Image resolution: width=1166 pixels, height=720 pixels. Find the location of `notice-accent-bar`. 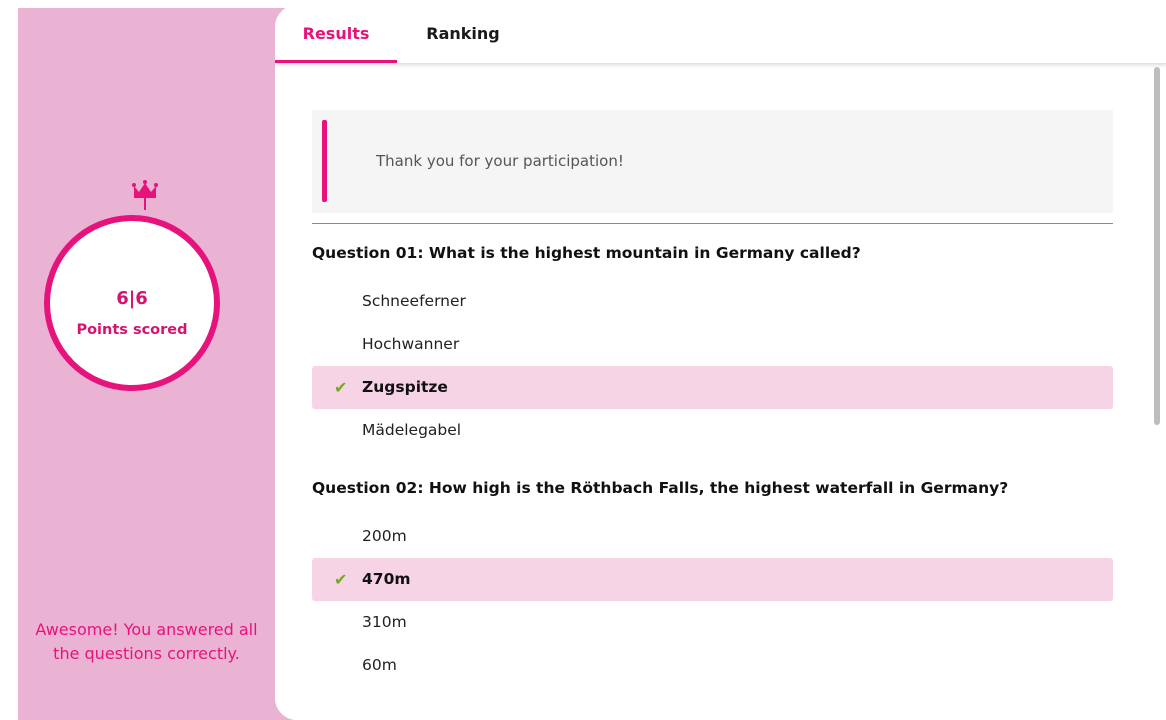

notice-accent-bar is located at coordinates (324, 161).